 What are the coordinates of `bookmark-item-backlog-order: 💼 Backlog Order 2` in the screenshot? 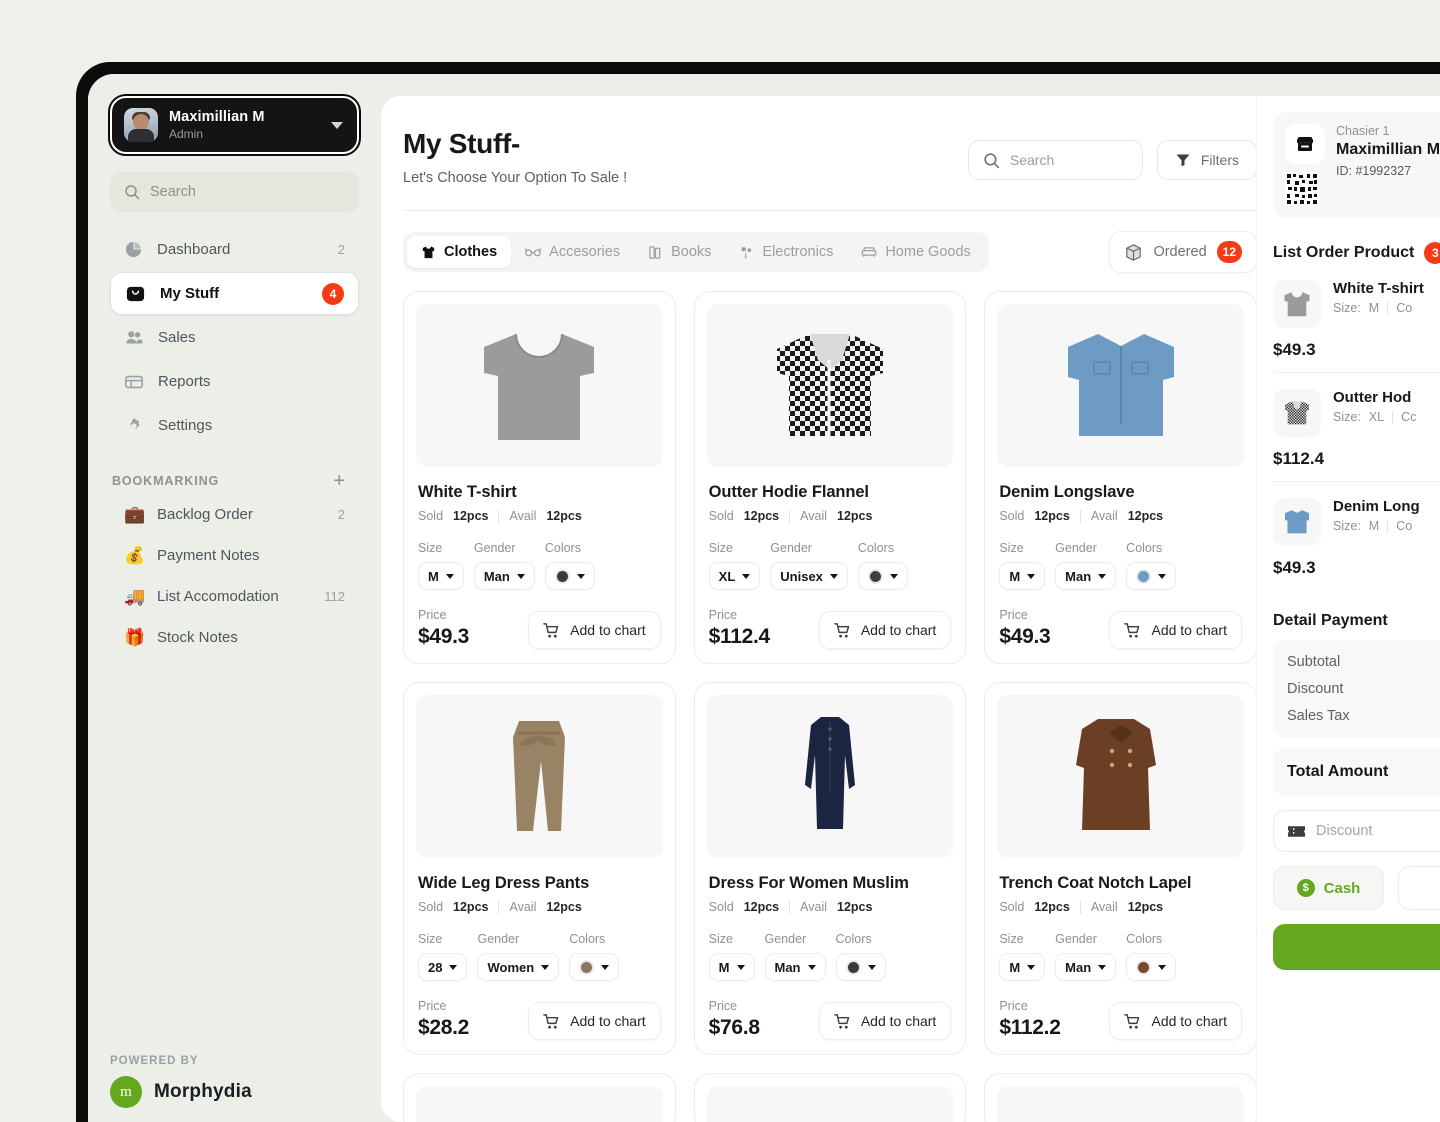 It's located at (234, 514).